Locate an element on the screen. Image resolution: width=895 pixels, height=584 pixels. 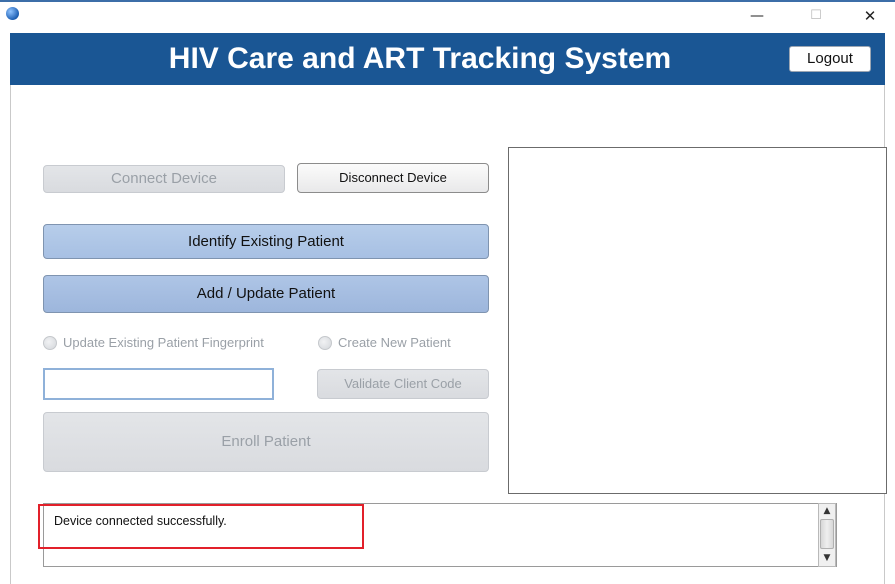
close-button: ✕ is located at coordinates (870, 16).